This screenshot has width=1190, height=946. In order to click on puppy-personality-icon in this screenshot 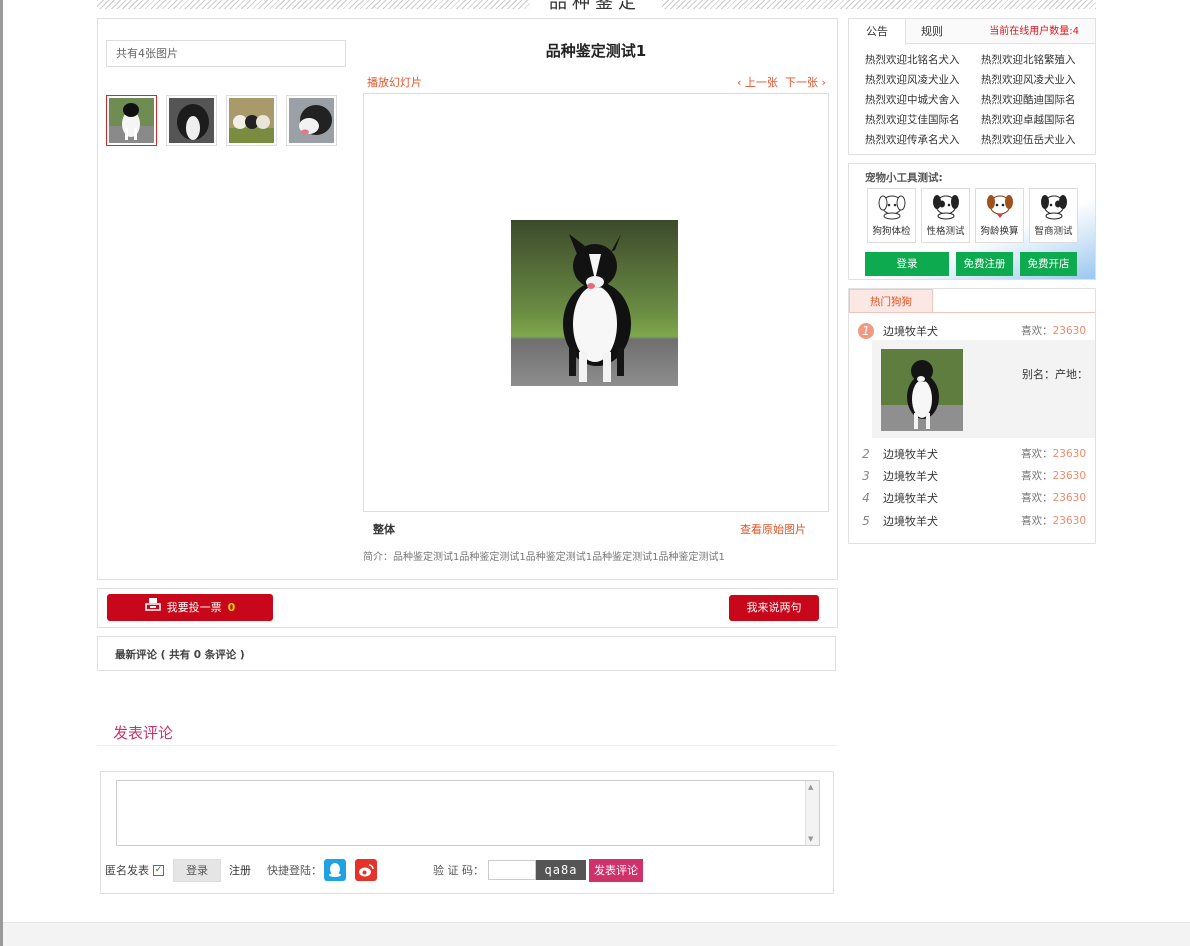, I will do `click(945, 206)`.